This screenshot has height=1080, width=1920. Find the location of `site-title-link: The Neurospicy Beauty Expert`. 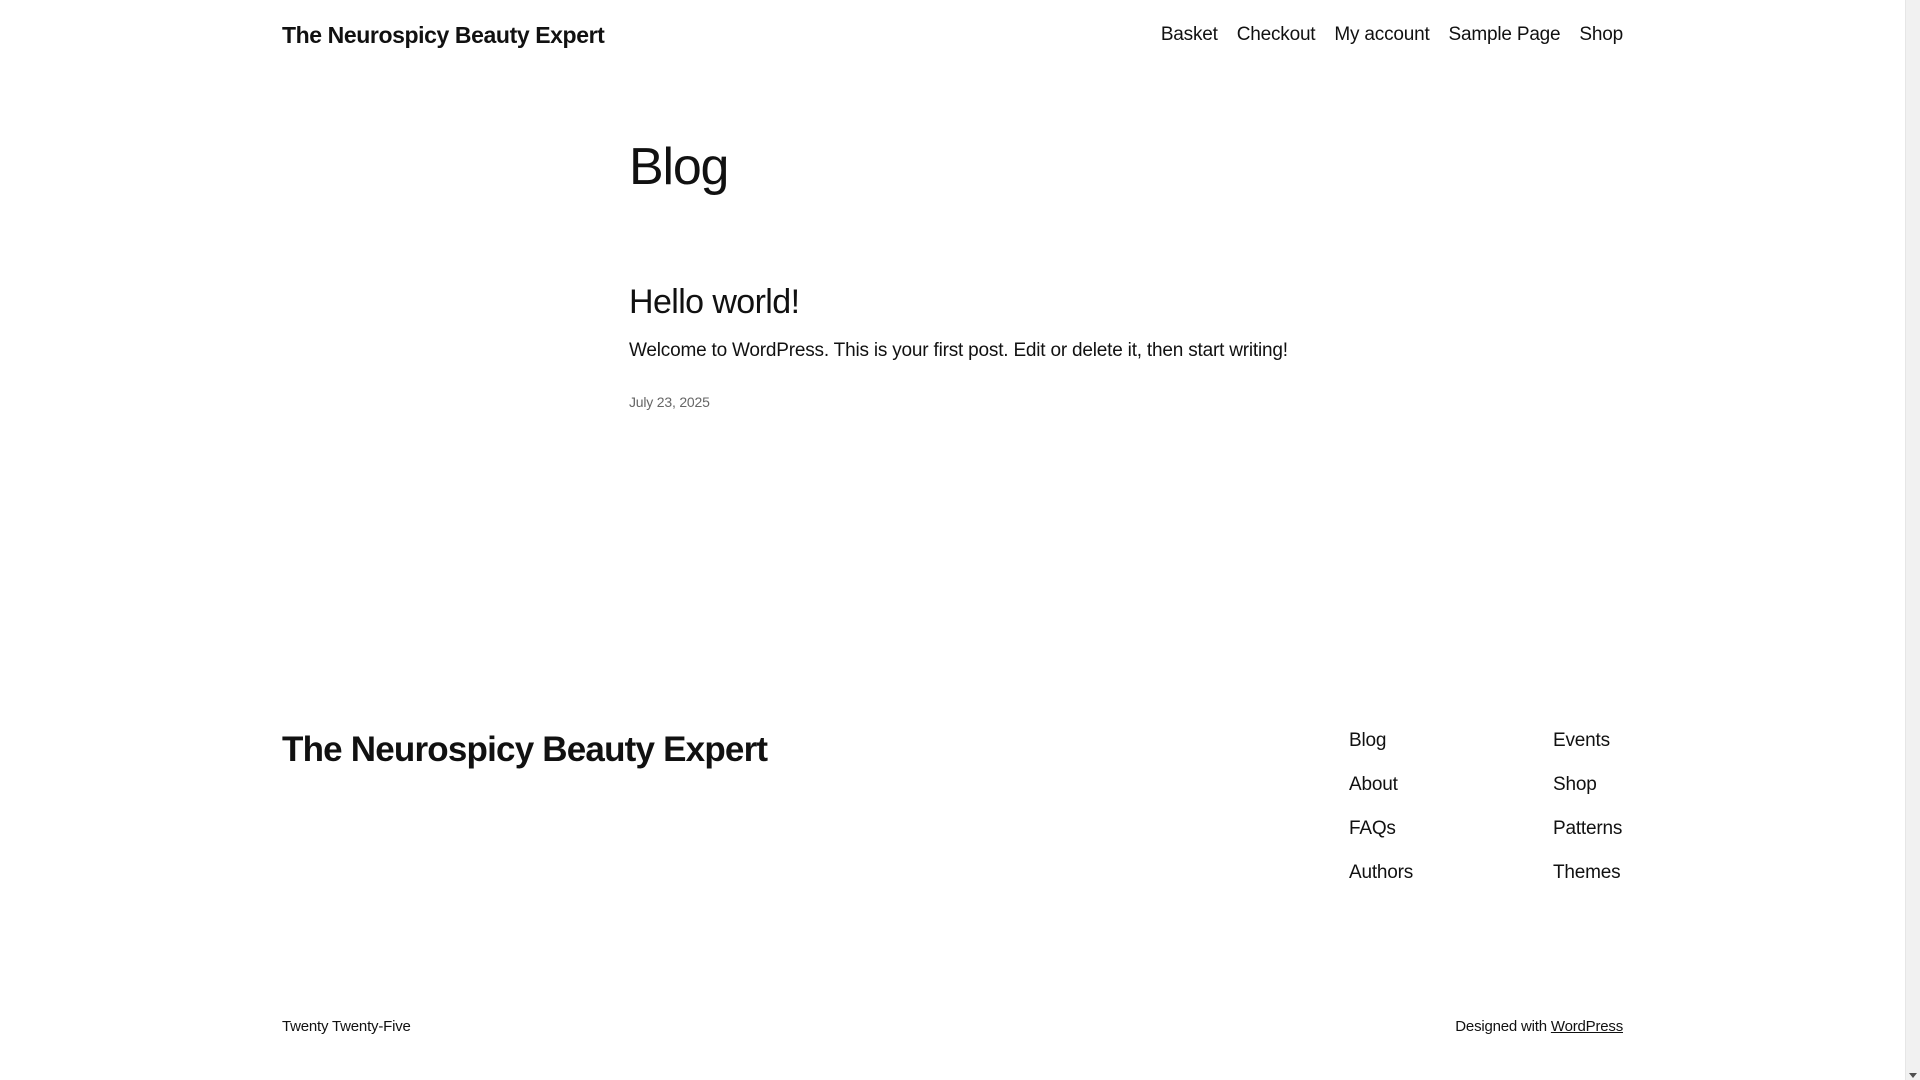

site-title-link: The Neurospicy Beauty Expert is located at coordinates (443, 35).